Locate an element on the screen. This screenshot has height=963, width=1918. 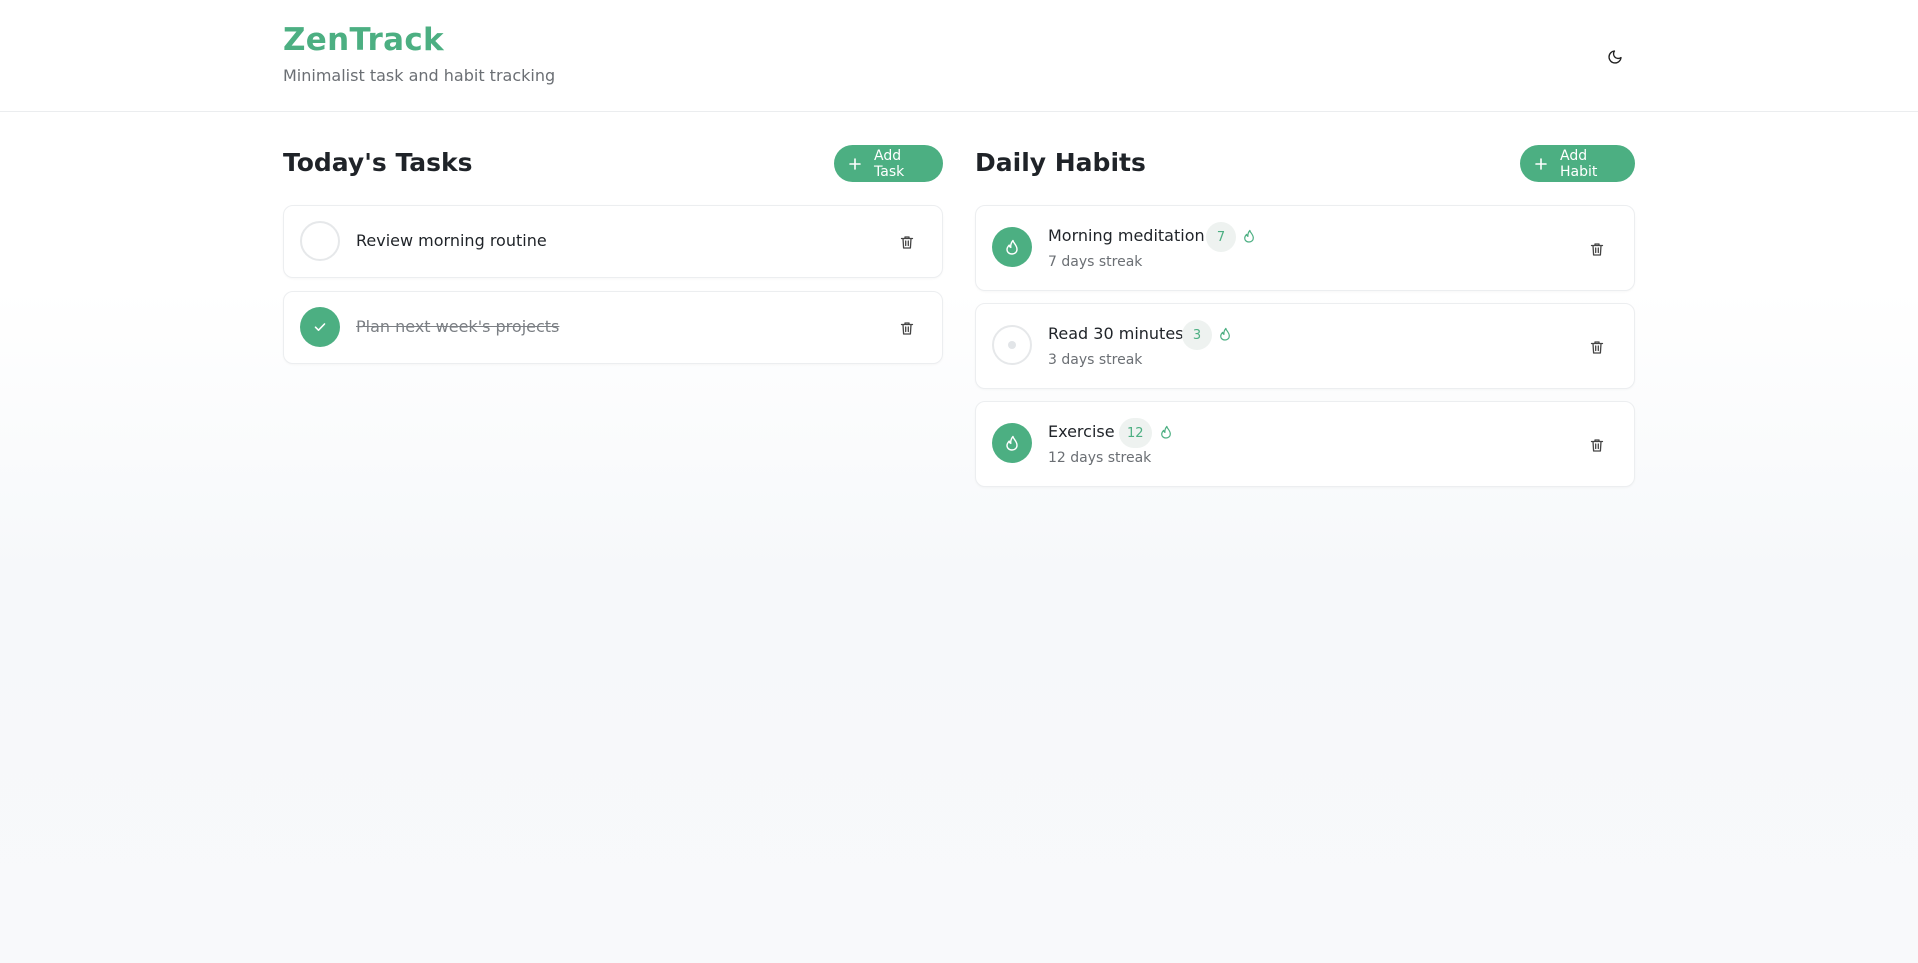
streak-badge: 3 is located at coordinates (1197, 335).